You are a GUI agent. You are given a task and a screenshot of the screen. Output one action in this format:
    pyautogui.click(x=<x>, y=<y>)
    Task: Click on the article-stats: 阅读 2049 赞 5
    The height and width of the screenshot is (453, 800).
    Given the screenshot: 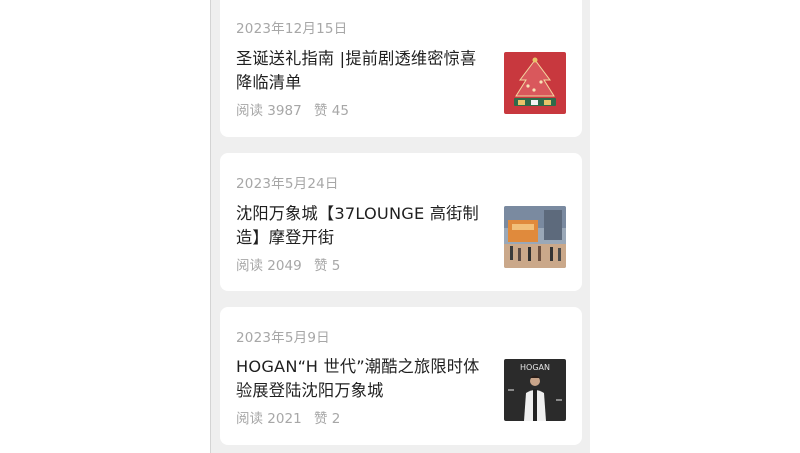 What is the action you would take?
    pyautogui.click(x=288, y=264)
    